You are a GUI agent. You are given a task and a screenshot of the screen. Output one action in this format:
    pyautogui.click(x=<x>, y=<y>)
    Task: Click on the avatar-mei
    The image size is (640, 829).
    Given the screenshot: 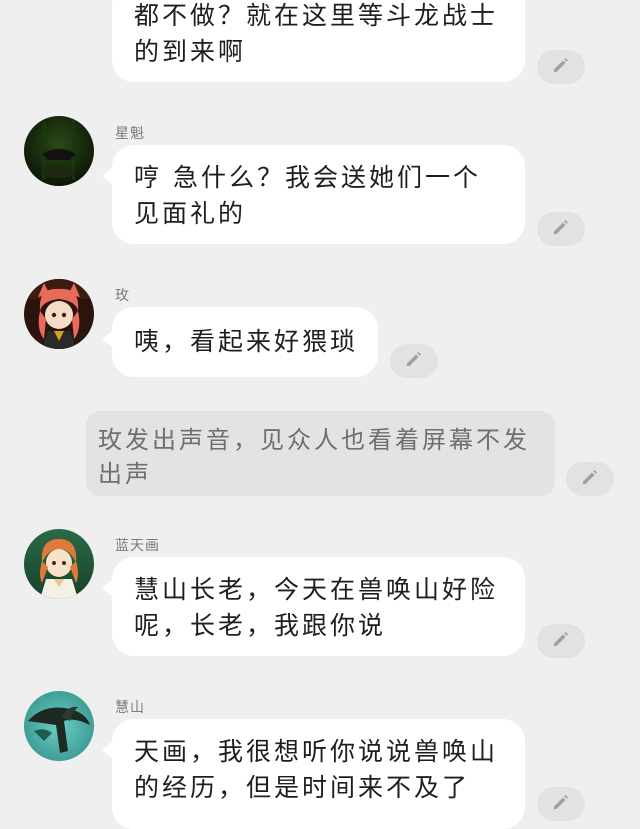 What is the action you would take?
    pyautogui.click(x=59, y=314)
    